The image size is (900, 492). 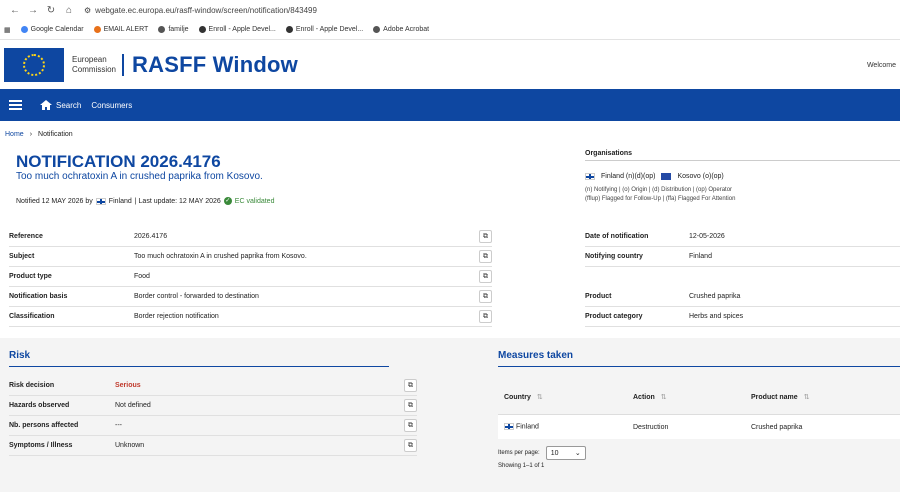 What do you see at coordinates (87, 10) in the screenshot?
I see `site-info-icon: ⚙` at bounding box center [87, 10].